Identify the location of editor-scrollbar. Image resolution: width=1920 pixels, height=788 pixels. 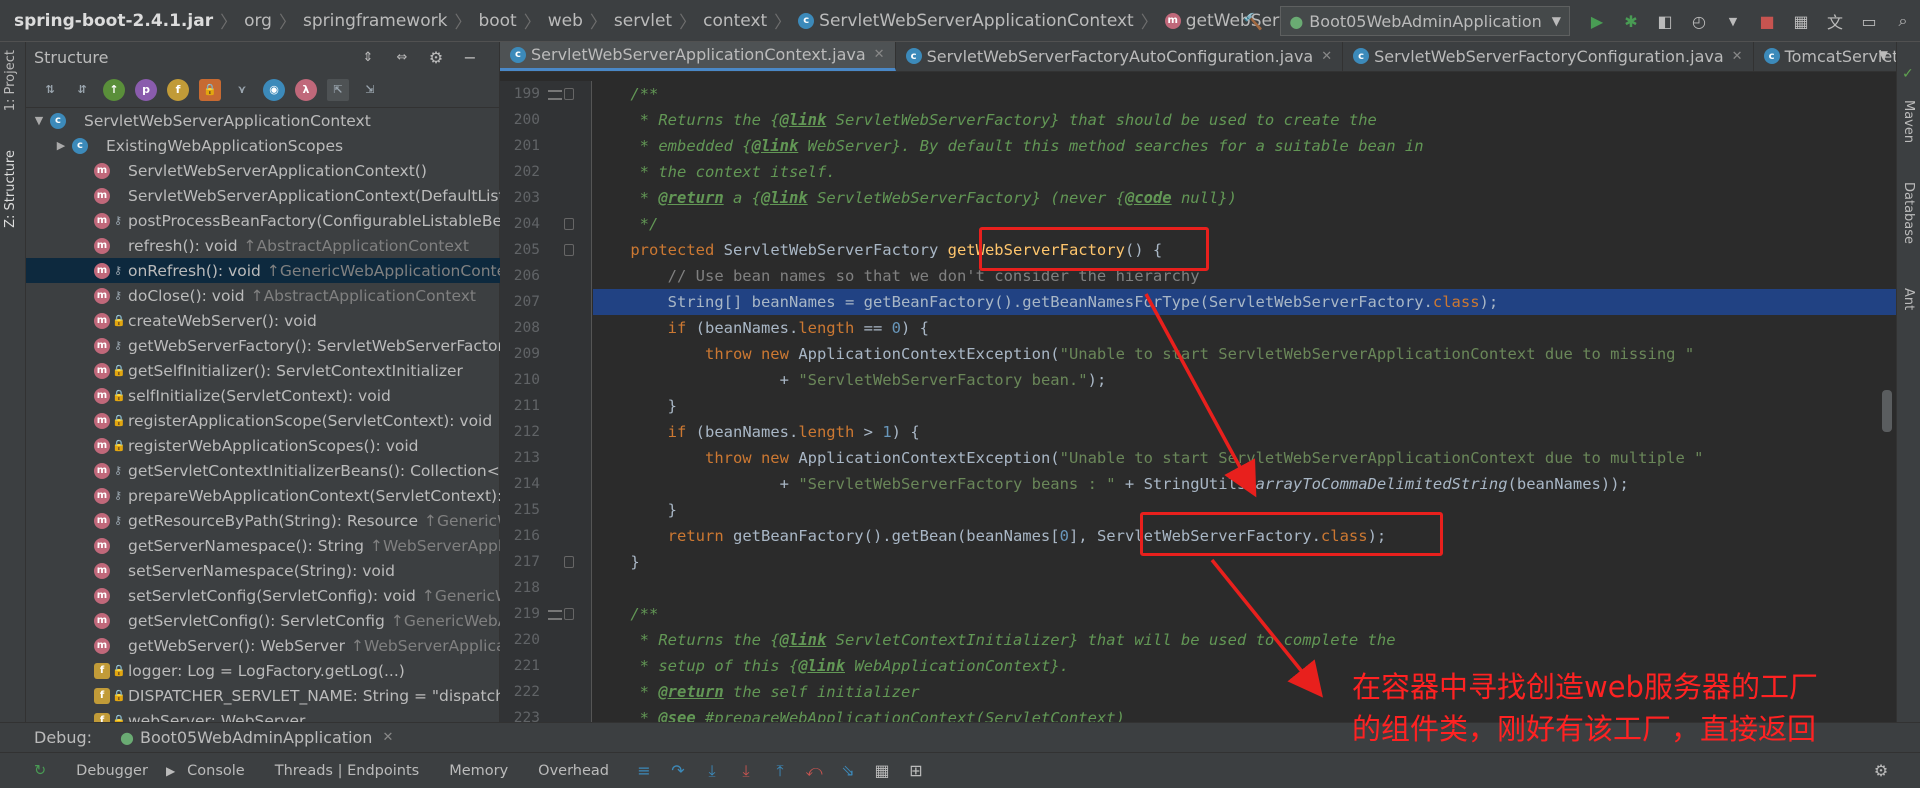
(1887, 411).